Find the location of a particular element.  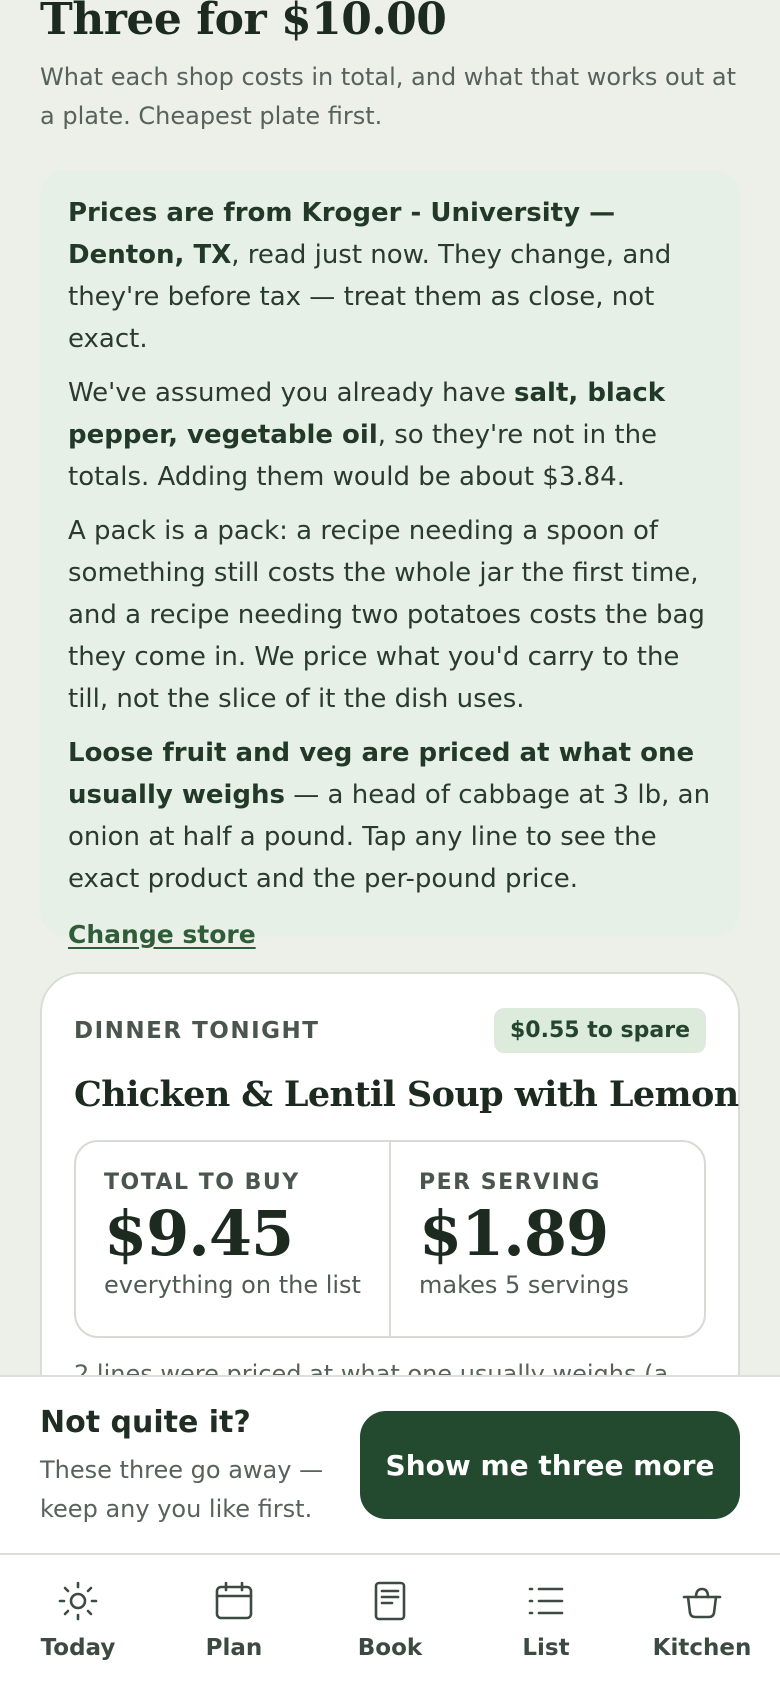

tab-book: Book is located at coordinates (390, 1621).